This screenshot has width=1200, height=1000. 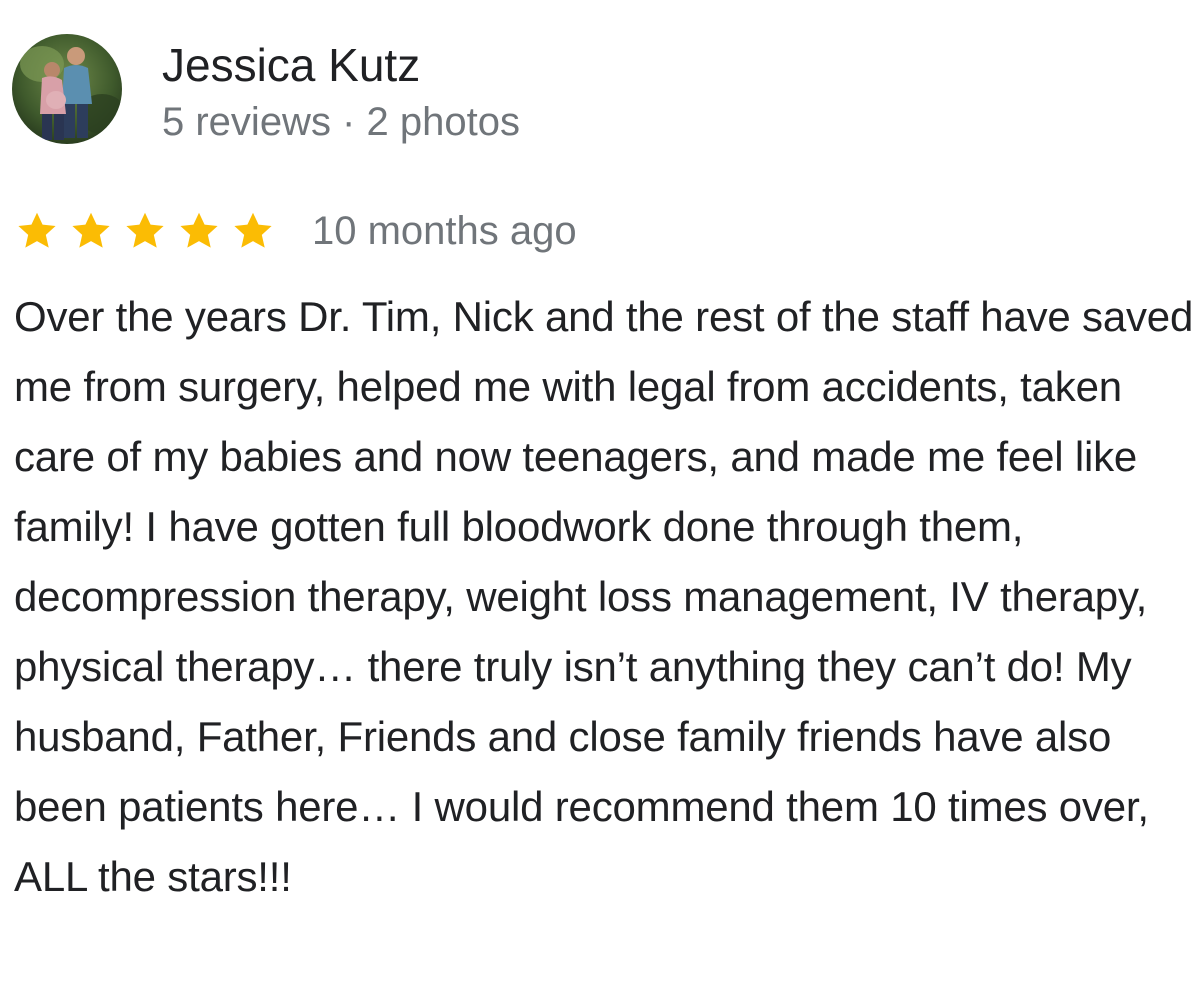 I want to click on avatar-photo-icon, so click(x=67, y=89).